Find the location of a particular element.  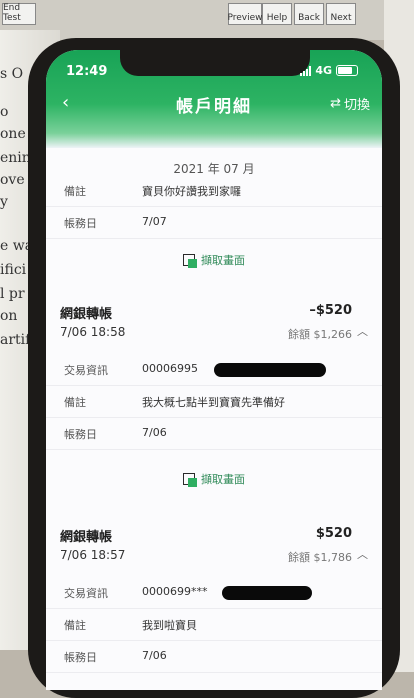

transaction-amount: –$520 is located at coordinates (330, 310).